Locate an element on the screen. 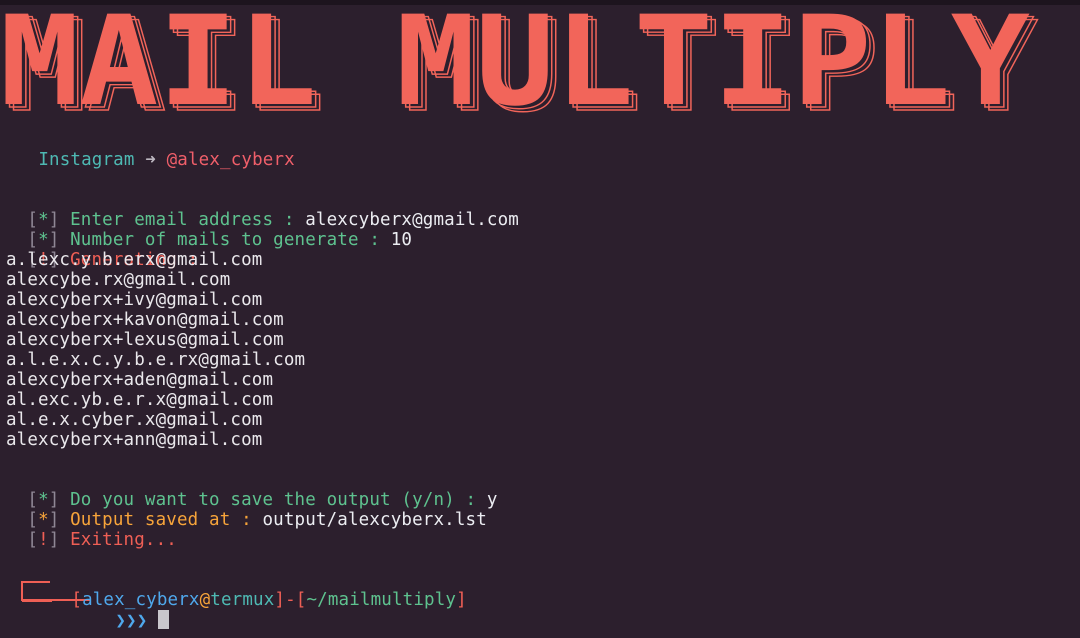 This screenshot has width=1080, height=638. generated-email: alexcyberx+aden@gmail.com is located at coordinates (140, 380).